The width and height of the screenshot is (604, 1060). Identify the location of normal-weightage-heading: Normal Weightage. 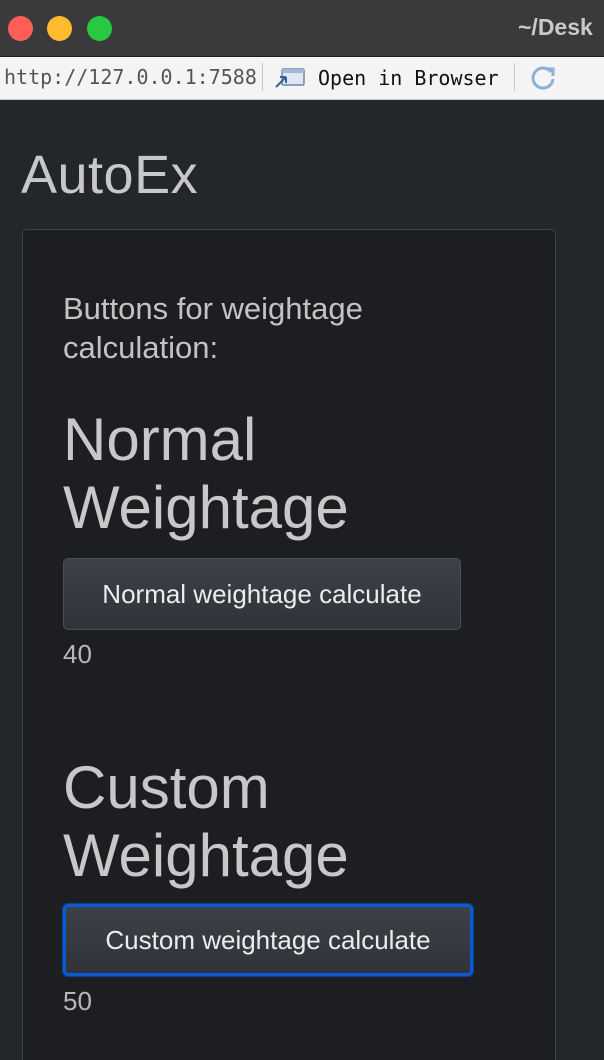
(206, 473).